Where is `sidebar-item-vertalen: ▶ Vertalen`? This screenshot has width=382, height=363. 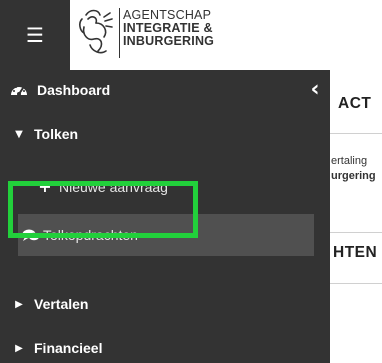 sidebar-item-vertalen: ▶ Vertalen is located at coordinates (49, 304).